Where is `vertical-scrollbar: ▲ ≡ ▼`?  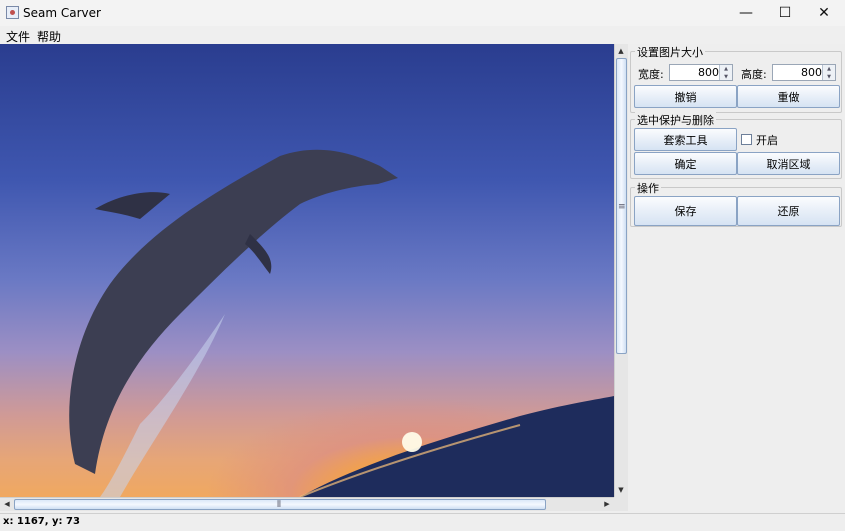 vertical-scrollbar: ▲ ≡ ▼ is located at coordinates (621, 270).